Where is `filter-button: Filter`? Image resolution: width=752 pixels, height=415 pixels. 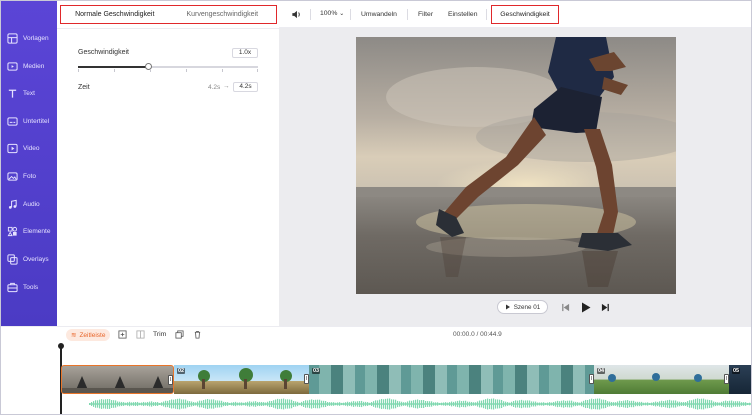
filter-button: Filter is located at coordinates (425, 14).